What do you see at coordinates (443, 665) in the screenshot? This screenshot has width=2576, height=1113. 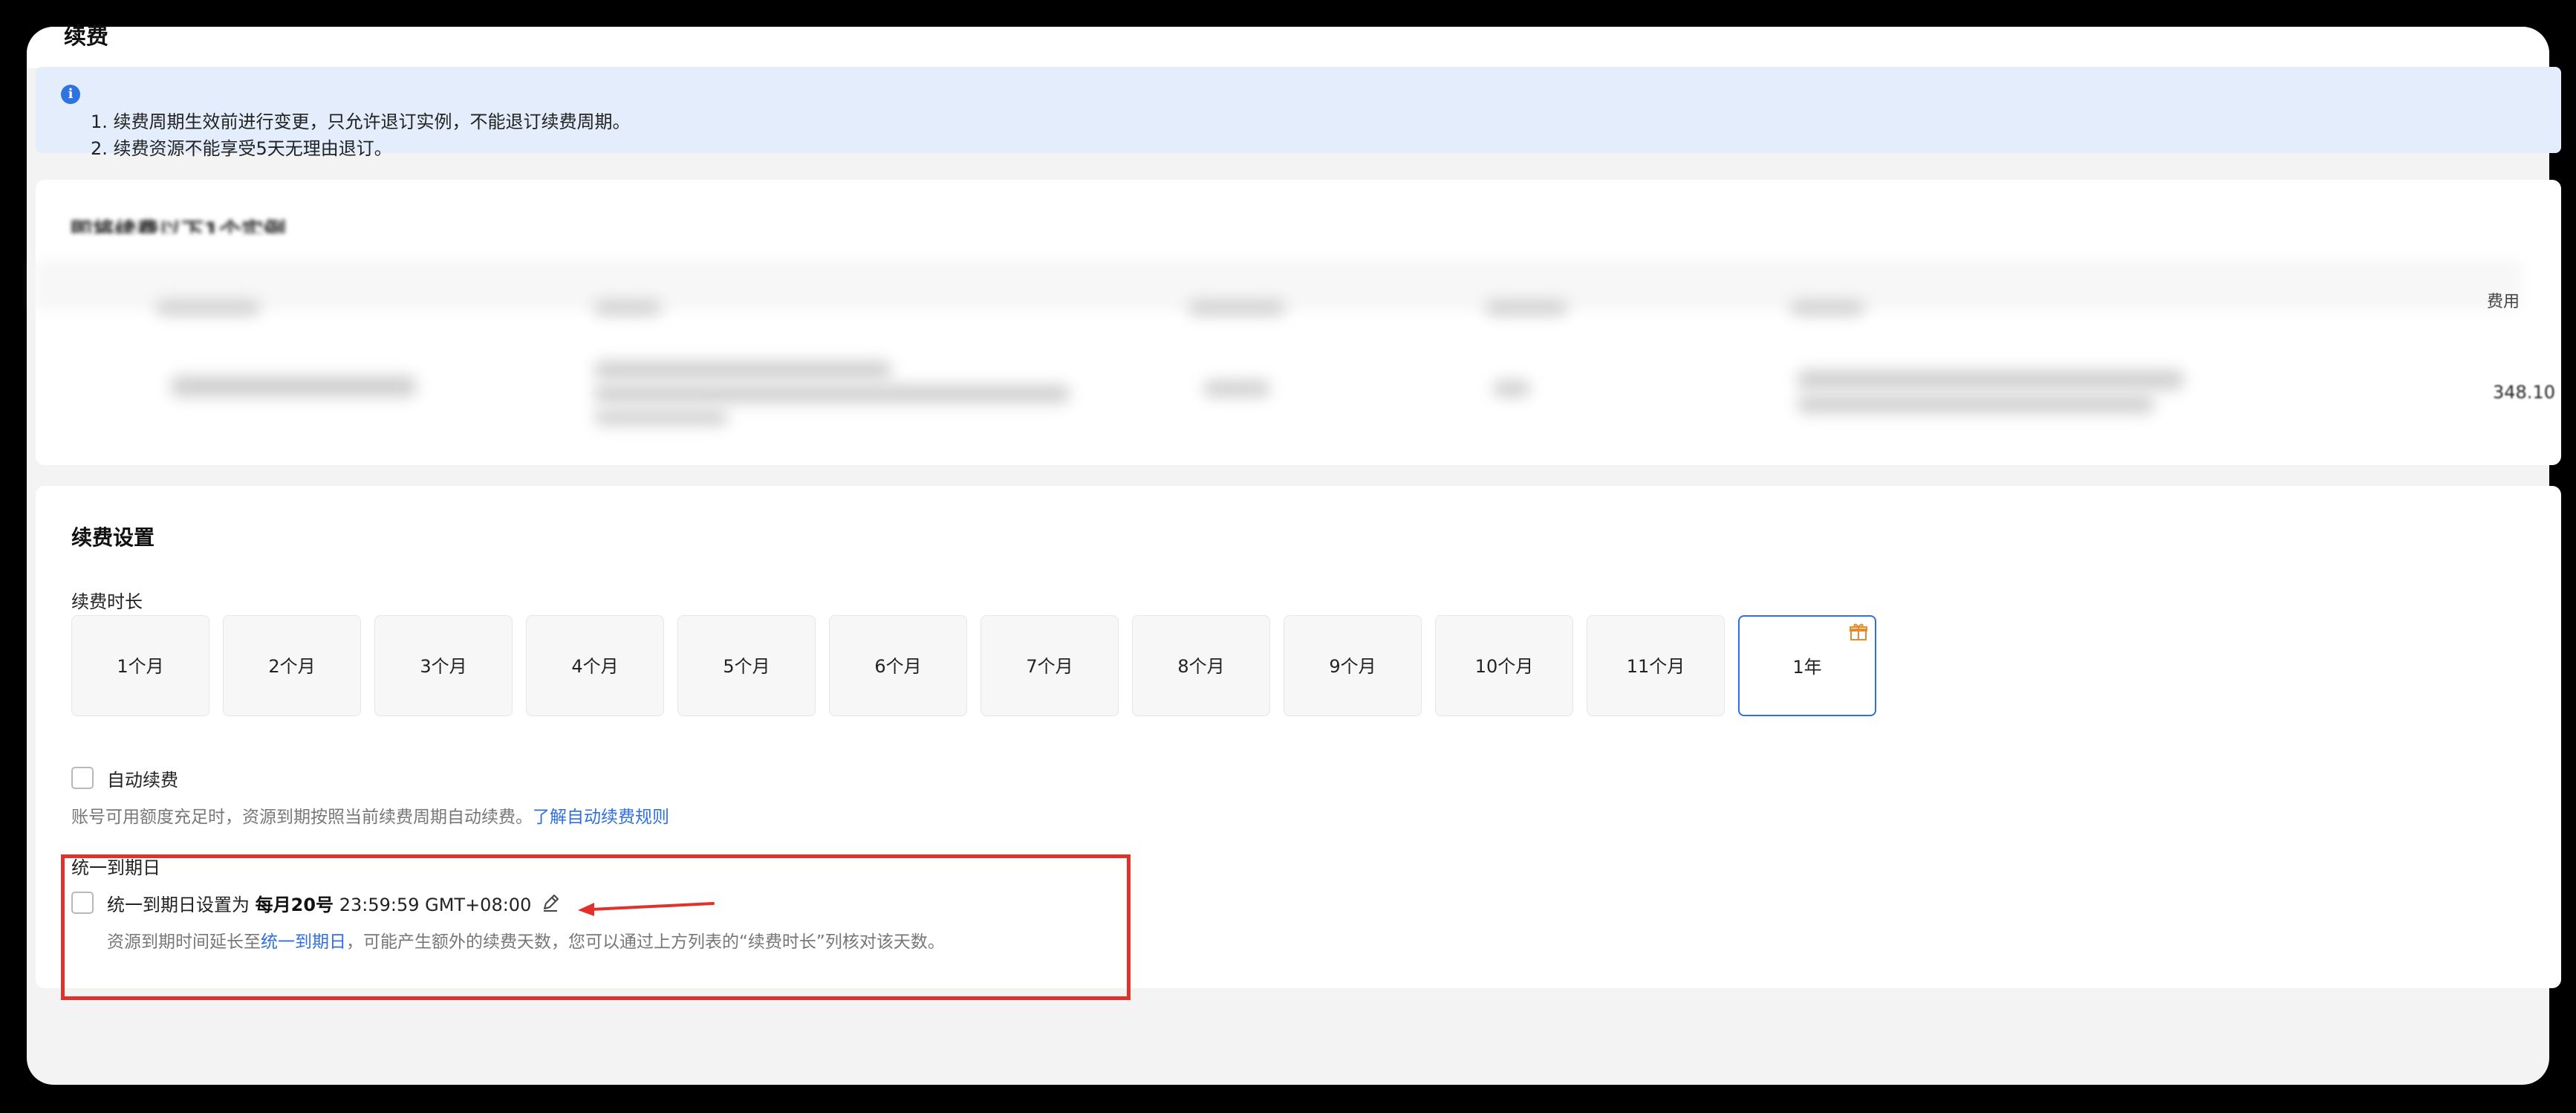 I see `duration-option-3-months: 3个月` at bounding box center [443, 665].